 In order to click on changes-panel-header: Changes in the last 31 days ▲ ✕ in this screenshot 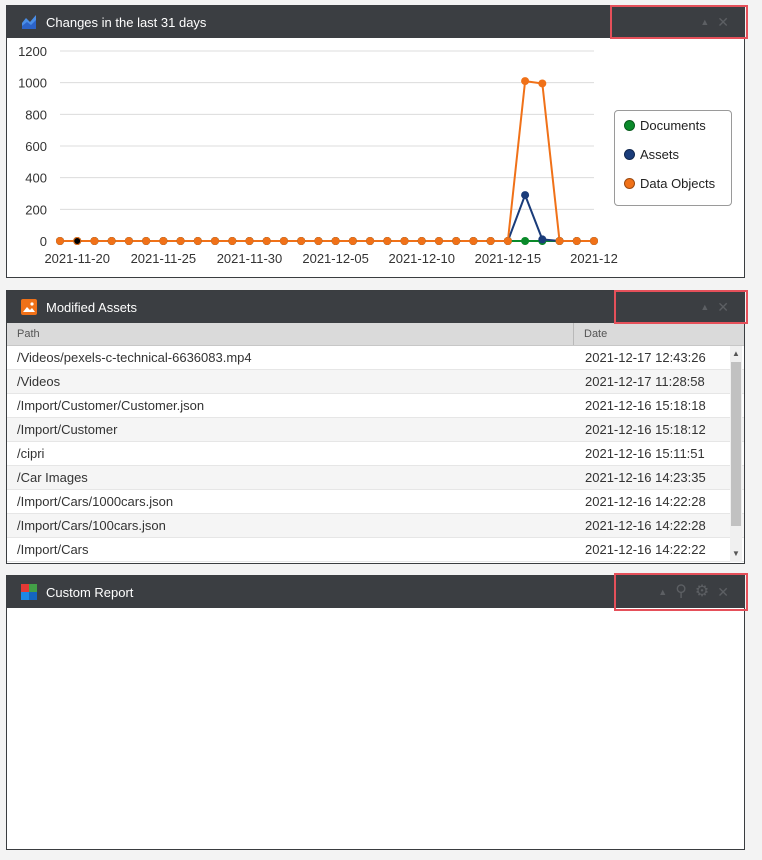, I will do `click(375, 22)`.